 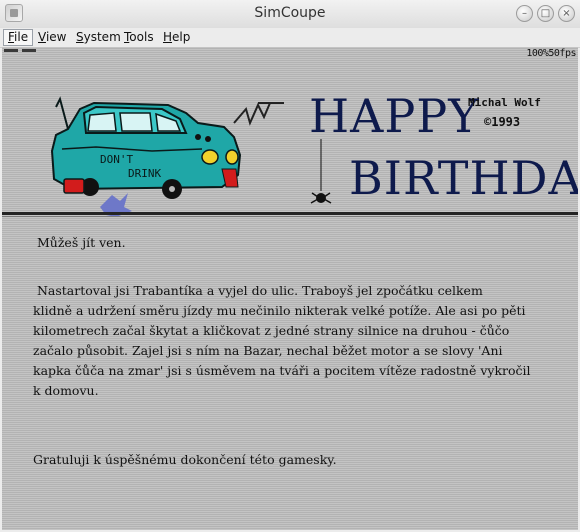 What do you see at coordinates (79, 242) in the screenshot?
I see `text-line: Můžeš jít ven.` at bounding box center [79, 242].